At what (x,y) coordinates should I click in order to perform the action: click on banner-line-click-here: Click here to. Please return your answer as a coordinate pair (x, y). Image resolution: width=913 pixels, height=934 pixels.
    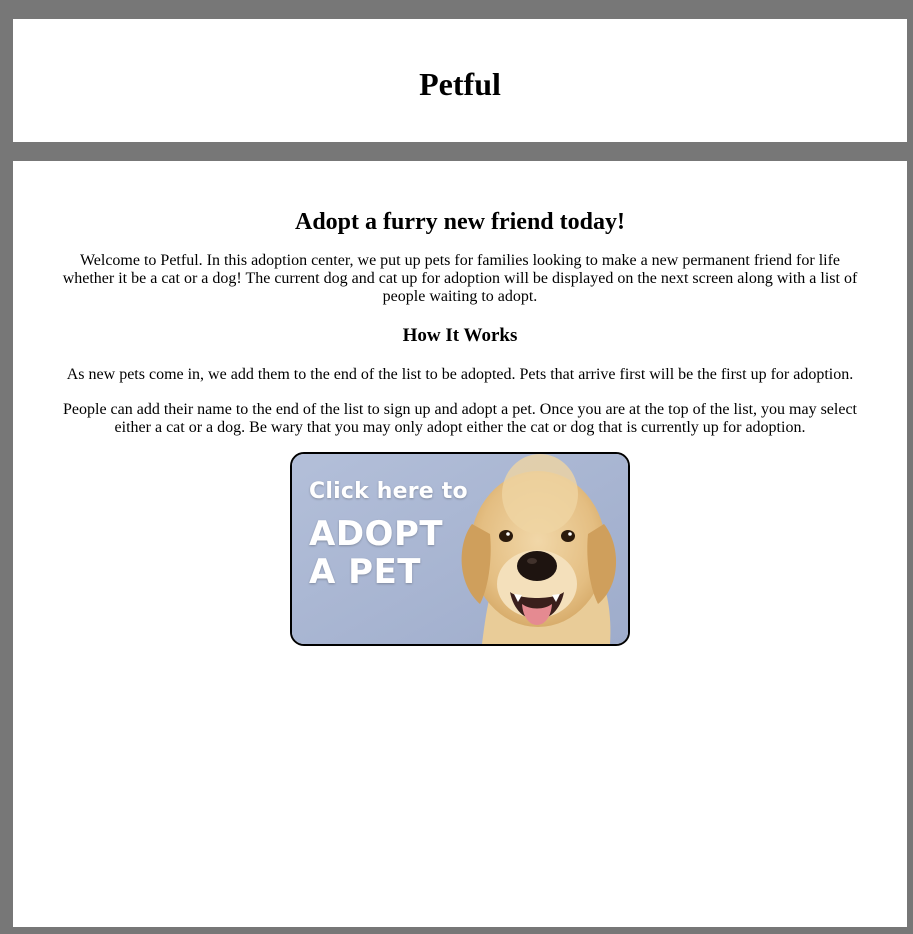
    Looking at the image, I should click on (388, 491).